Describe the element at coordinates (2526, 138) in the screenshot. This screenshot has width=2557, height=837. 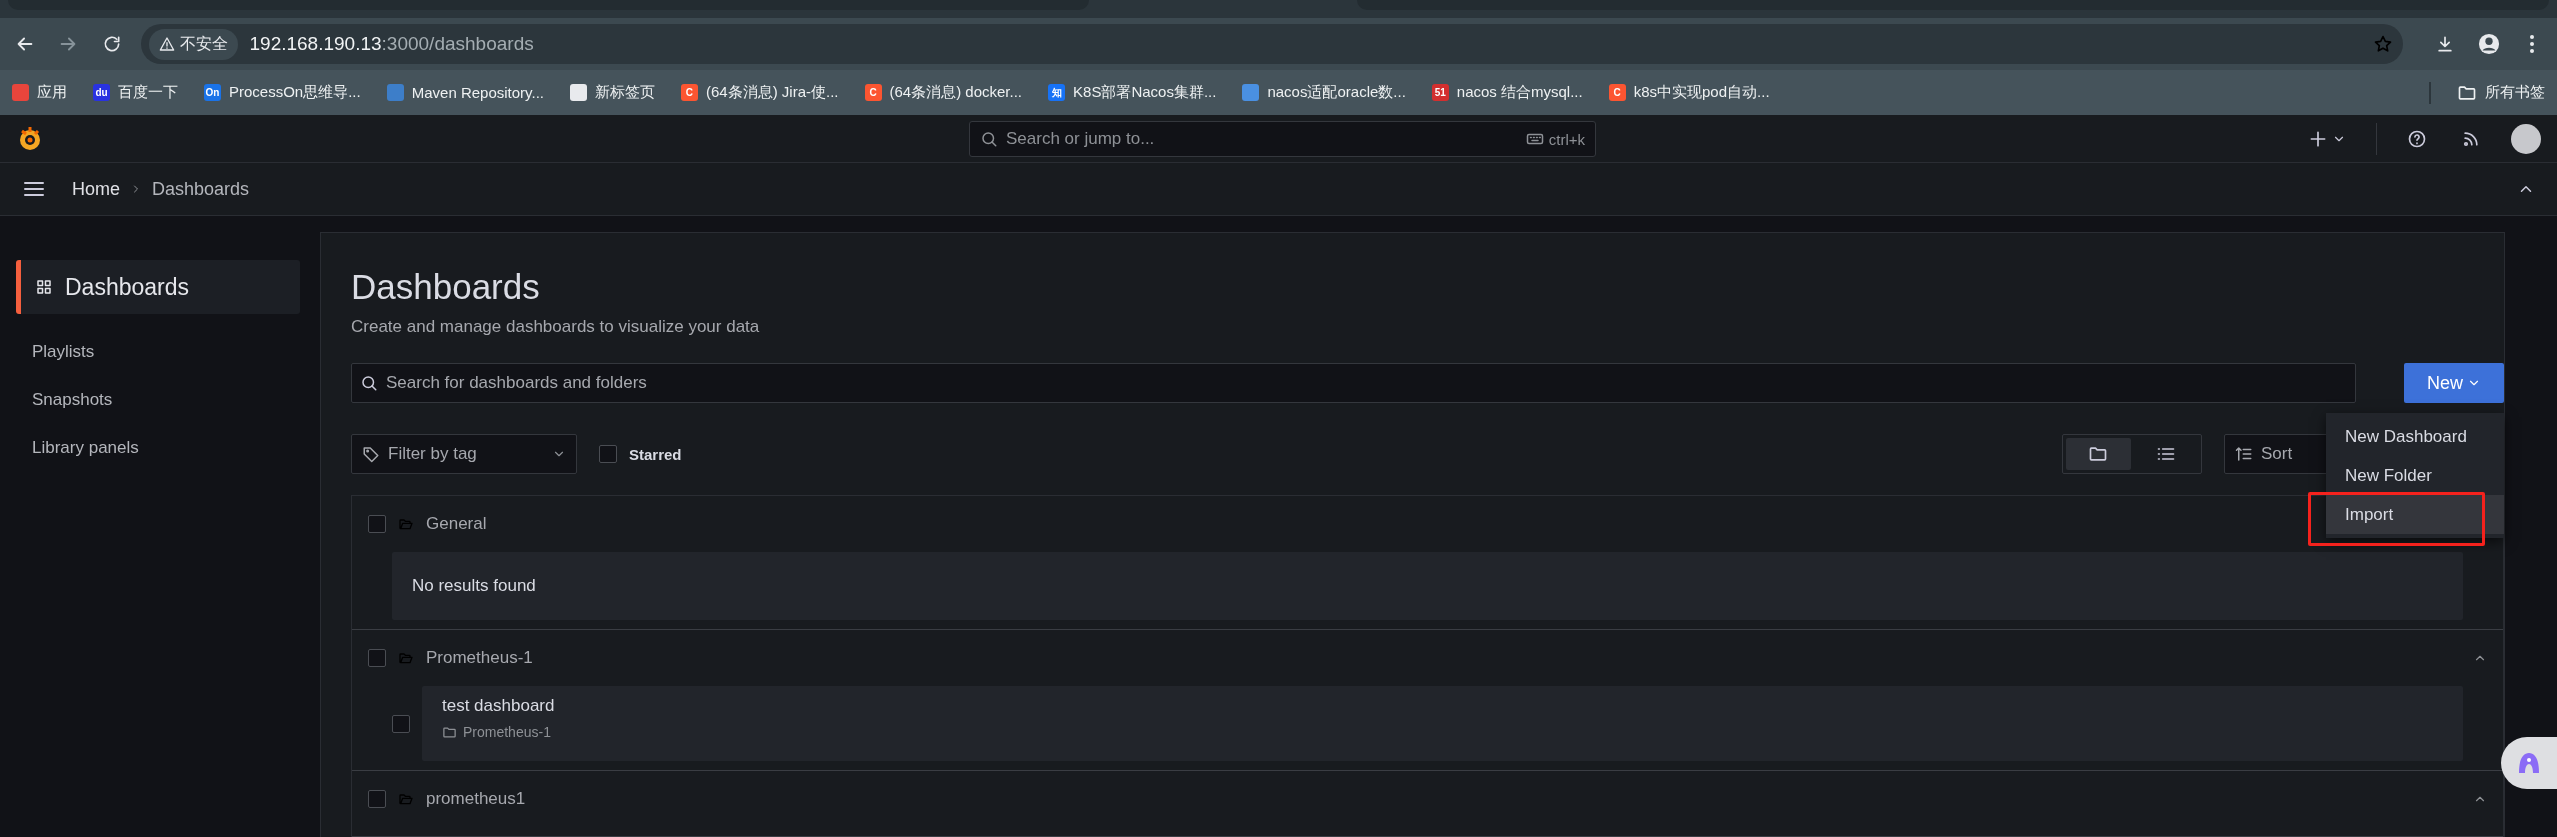
I see `avatar` at that location.